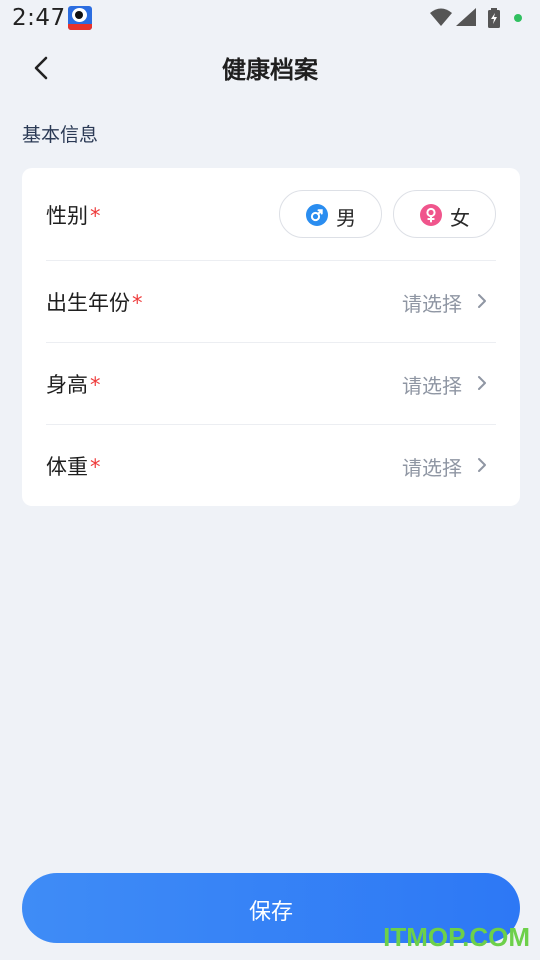  What do you see at coordinates (270, 18) in the screenshot?
I see `status-bar: 2:47` at bounding box center [270, 18].